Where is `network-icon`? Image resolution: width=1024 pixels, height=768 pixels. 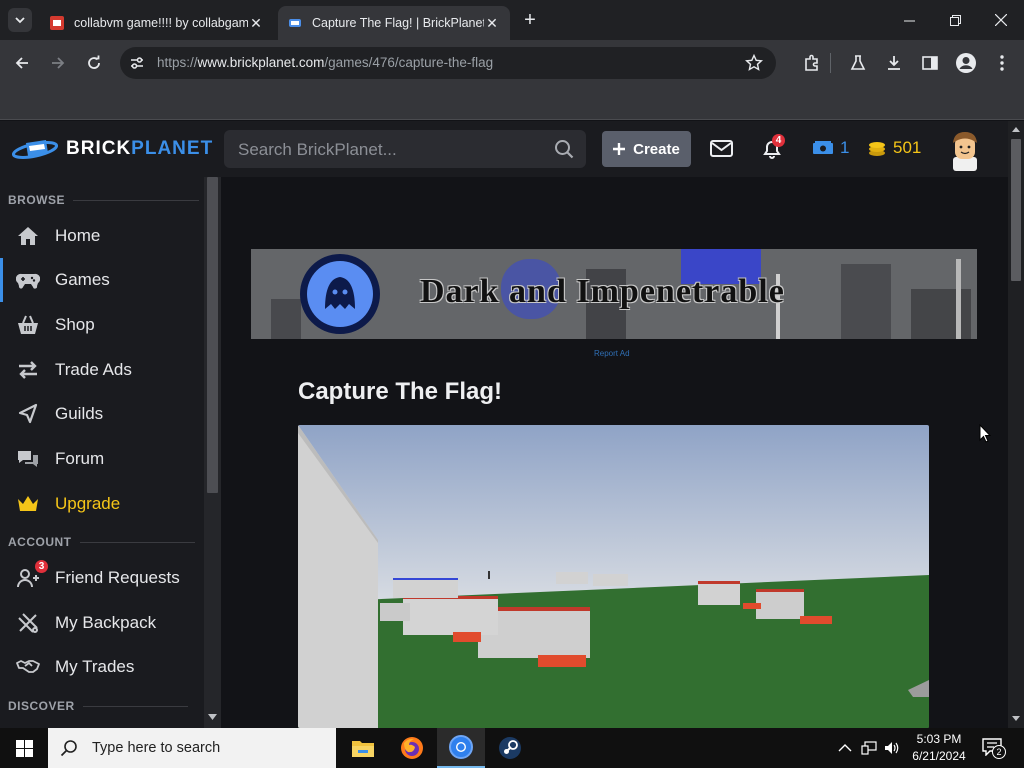 network-icon is located at coordinates (869, 748).